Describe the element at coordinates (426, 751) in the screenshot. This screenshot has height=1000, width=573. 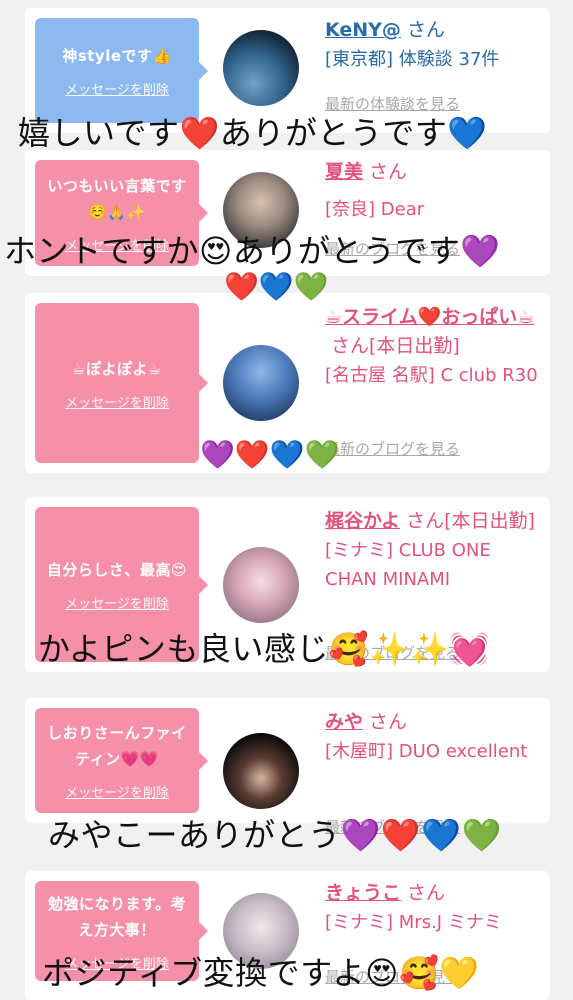
I see `user-location: [木屋町] DUO excellent` at that location.